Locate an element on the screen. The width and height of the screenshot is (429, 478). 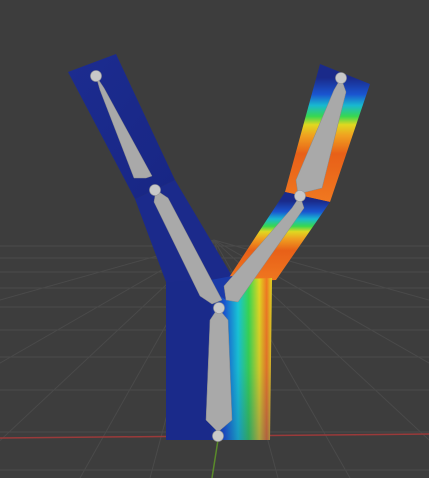
joint-right-tip is located at coordinates (341, 78).